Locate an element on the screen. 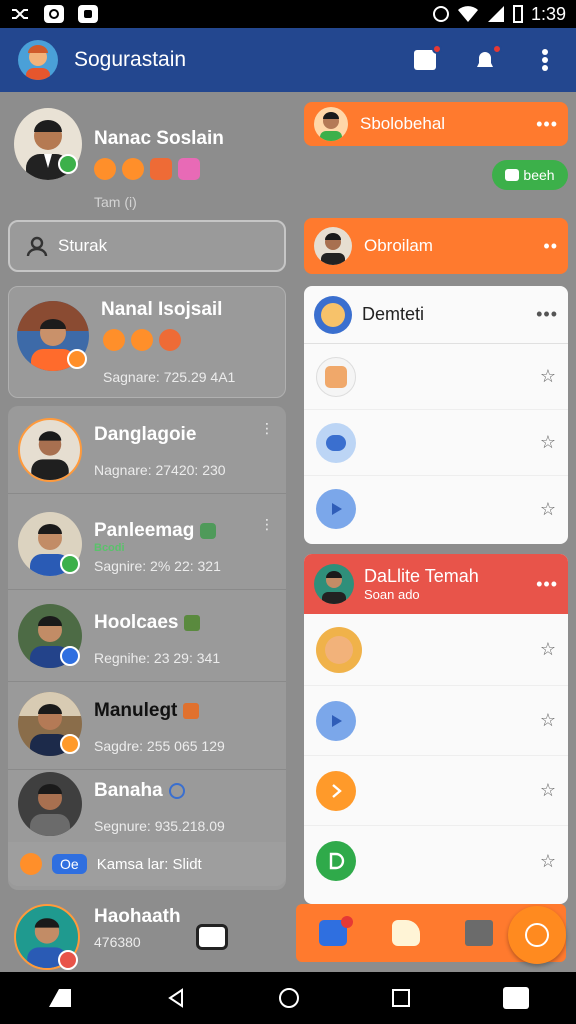 Image resolution: width=576 pixels, height=1024 pixels. back-icon is located at coordinates (176, 998).